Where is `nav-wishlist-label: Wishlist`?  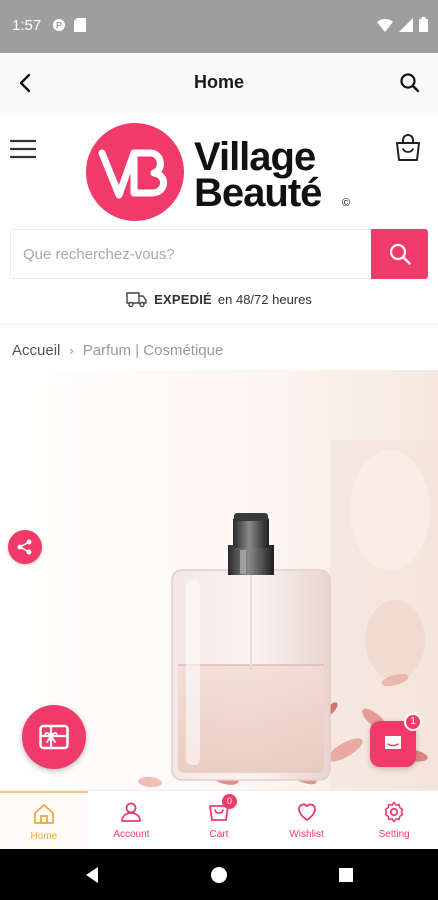 nav-wishlist-label: Wishlist is located at coordinates (306, 834).